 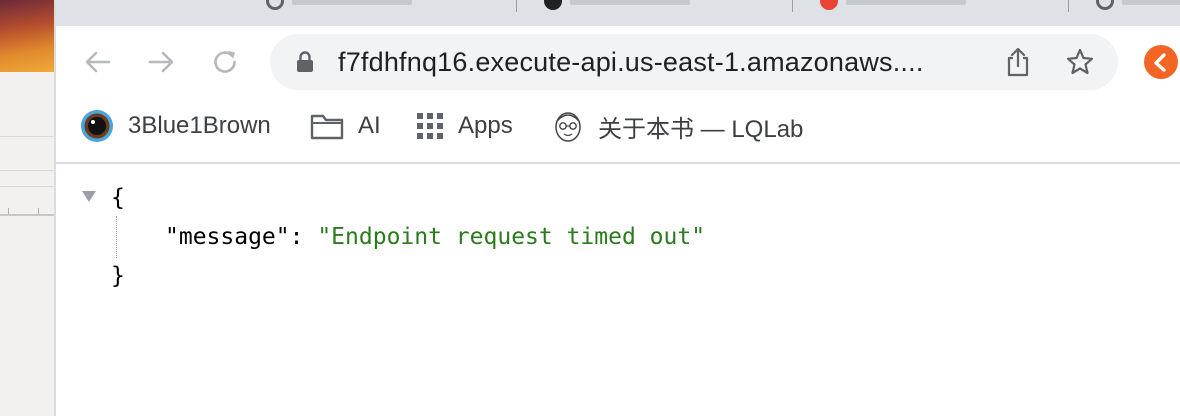 What do you see at coordinates (430, 126) in the screenshot?
I see `apps-grid-icon` at bounding box center [430, 126].